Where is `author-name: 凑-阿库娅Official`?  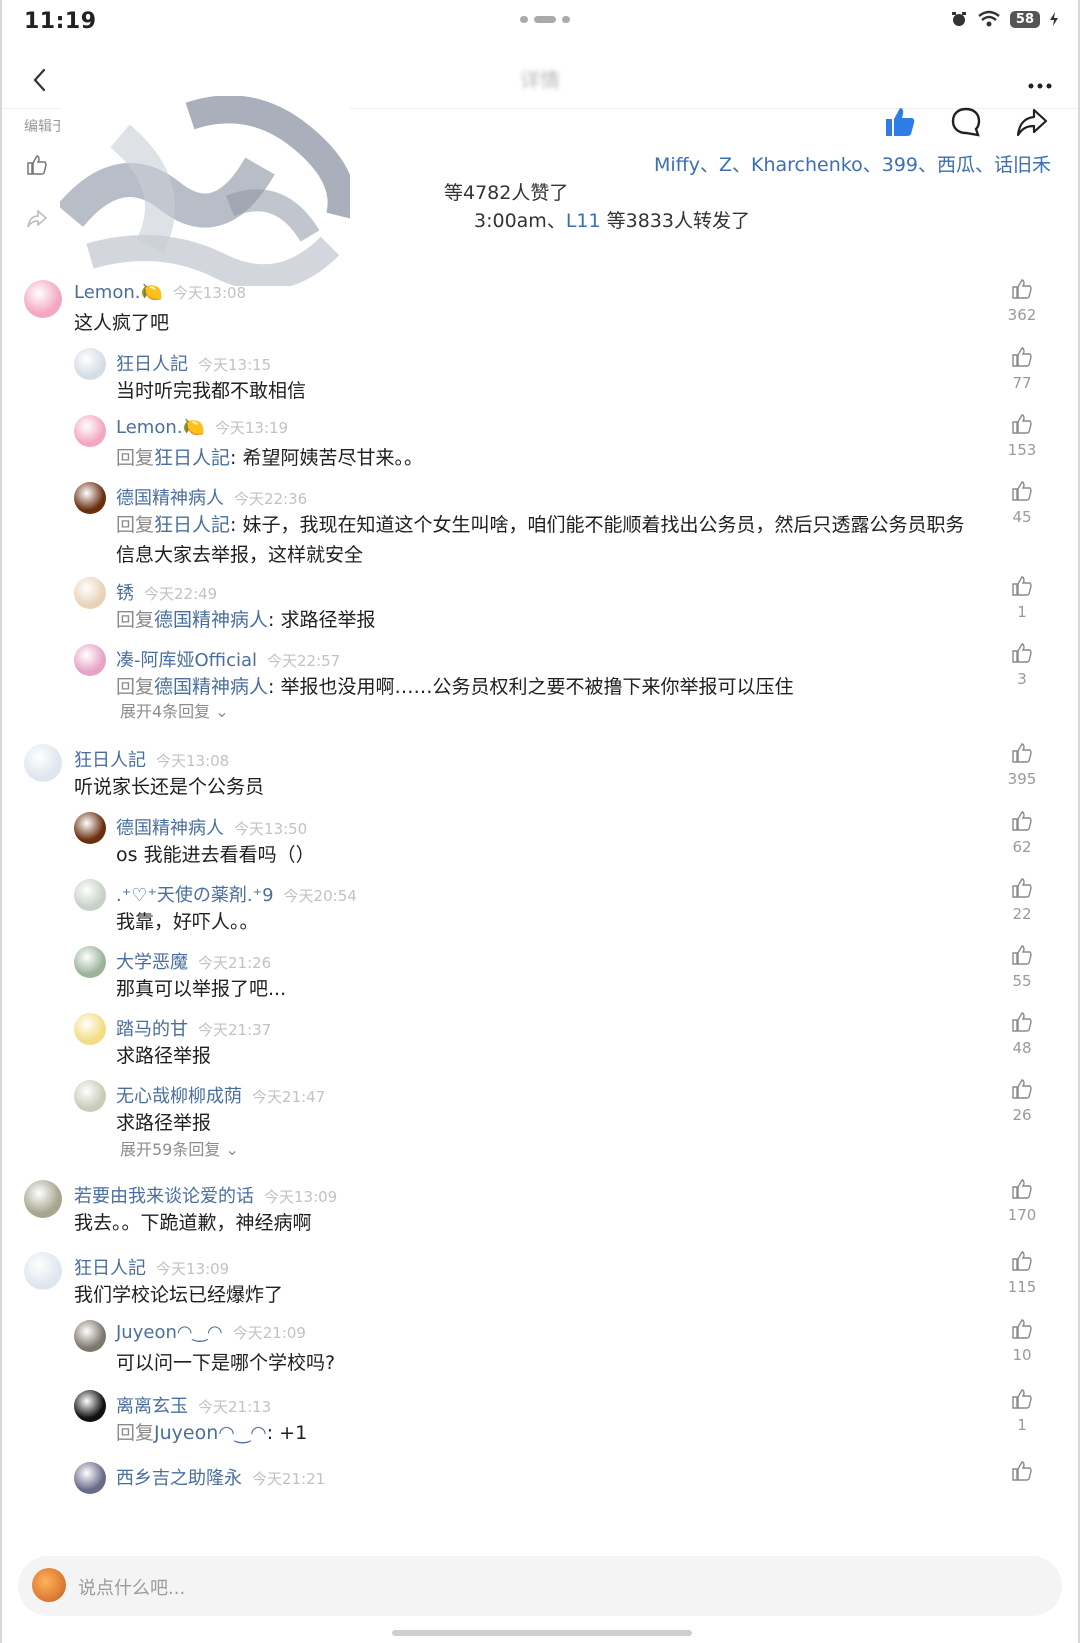 author-name: 凑-阿库娅Official is located at coordinates (186, 660).